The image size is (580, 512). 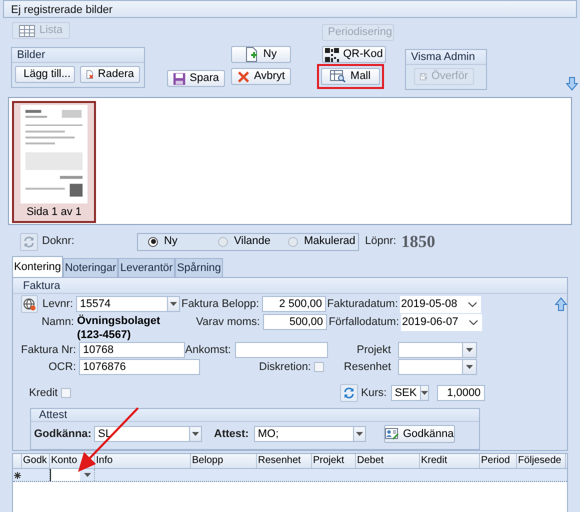 What do you see at coordinates (43, 393) in the screenshot?
I see `field-label: Kredit` at bounding box center [43, 393].